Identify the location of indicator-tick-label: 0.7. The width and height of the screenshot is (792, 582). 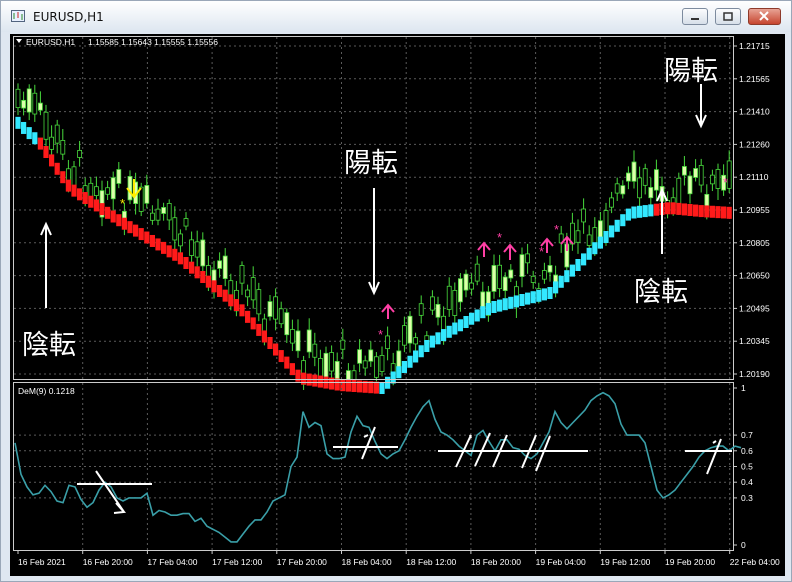
(747, 435).